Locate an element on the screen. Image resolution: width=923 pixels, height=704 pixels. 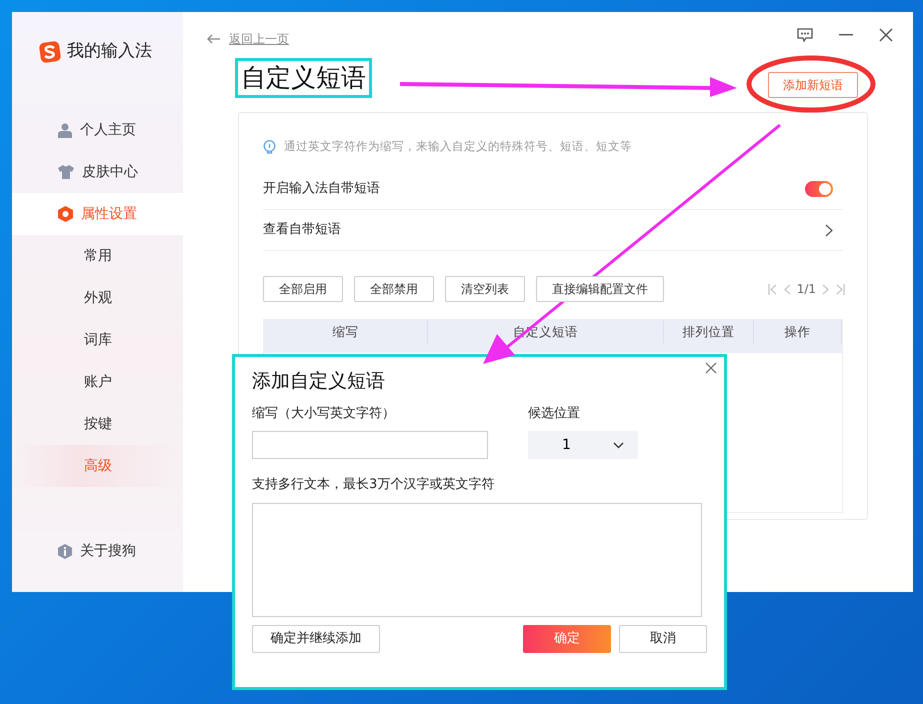
column-header: 缩写 is located at coordinates (346, 332).